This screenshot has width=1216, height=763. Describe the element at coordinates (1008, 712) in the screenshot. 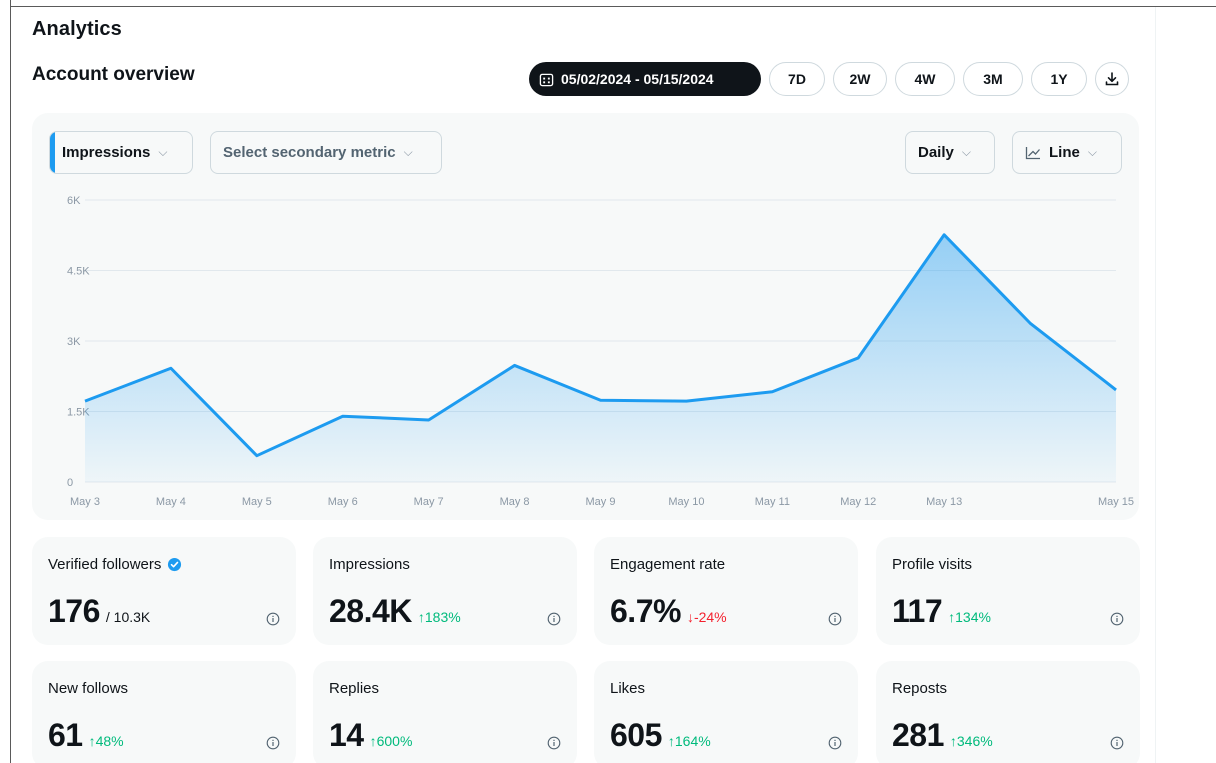

I see `stat-card: Reposts 281 ↑346%` at that location.